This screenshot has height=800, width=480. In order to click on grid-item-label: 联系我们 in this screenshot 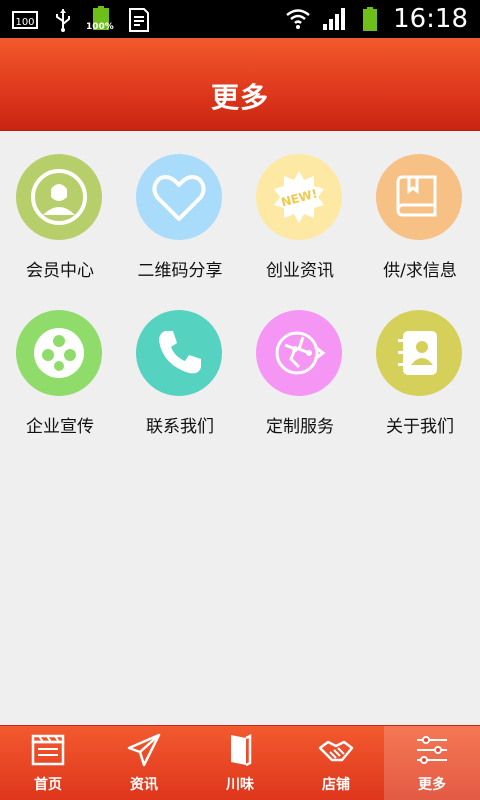, I will do `click(180, 427)`.